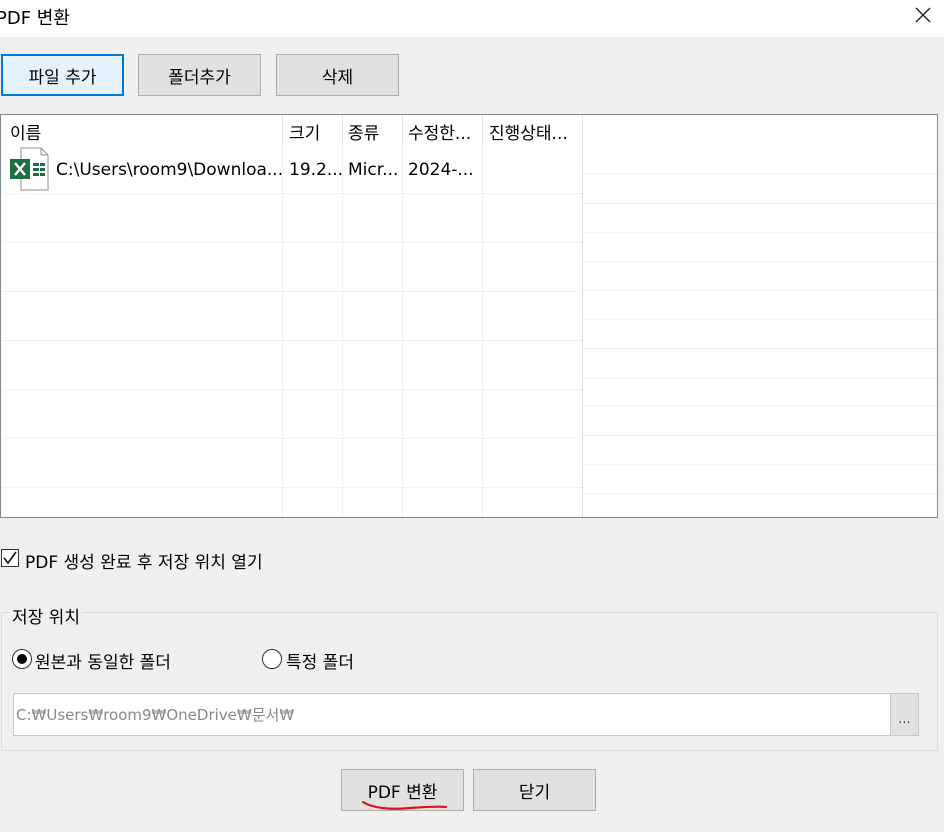 The width and height of the screenshot is (944, 832). What do you see at coordinates (62, 75) in the screenshot?
I see `add-file-button: 파일 추가` at bounding box center [62, 75].